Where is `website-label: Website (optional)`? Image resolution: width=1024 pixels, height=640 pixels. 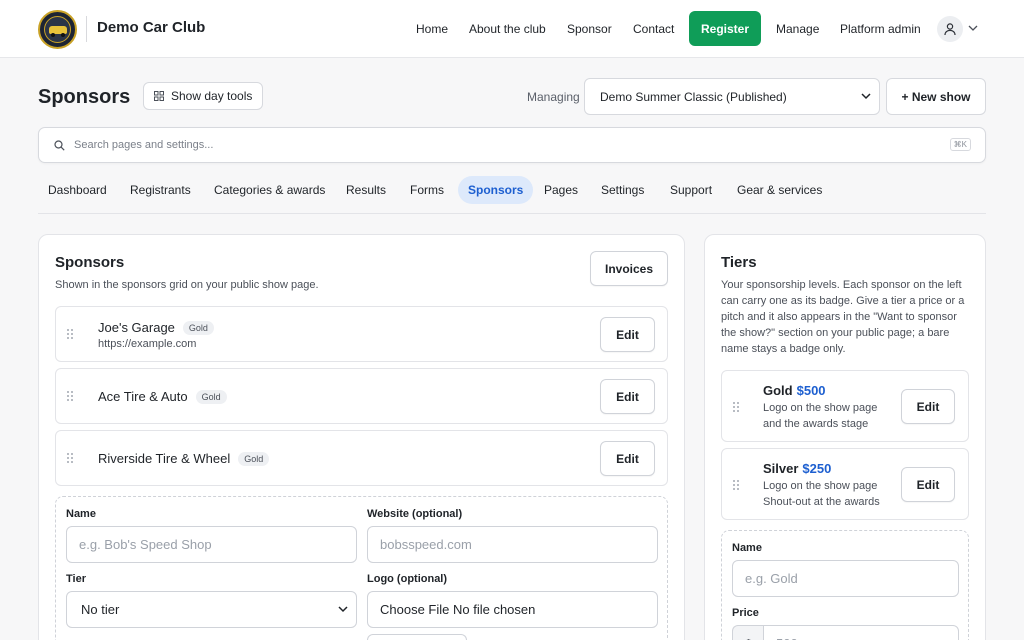
website-label: Website (optional) is located at coordinates (415, 514).